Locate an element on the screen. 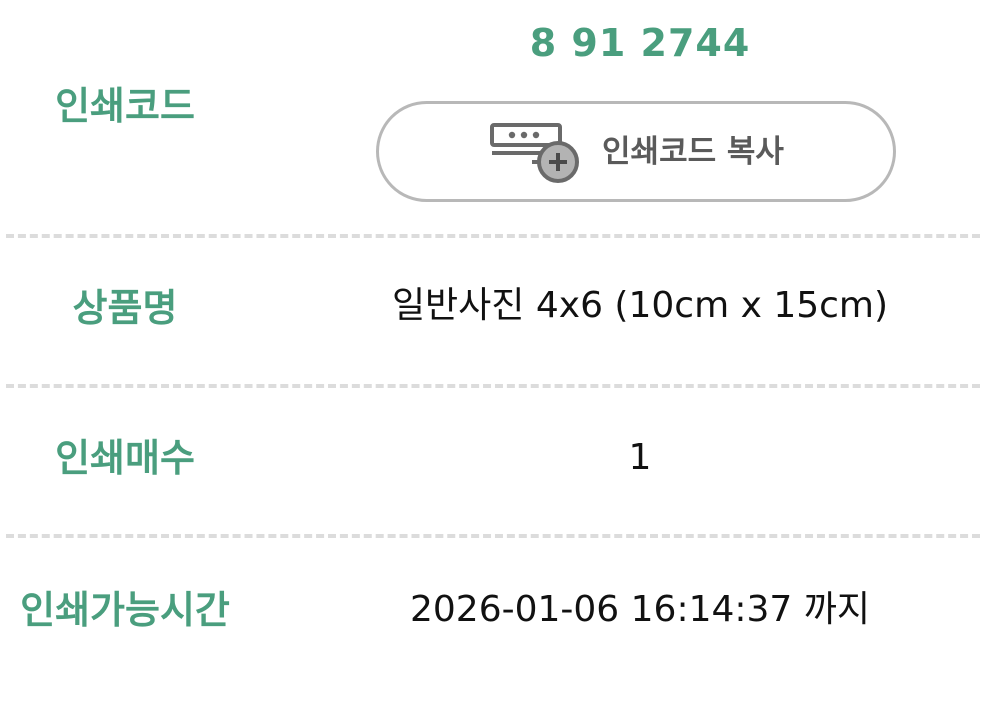 This screenshot has width=1001, height=704. available-time-value: 2026-01-06 16:14:37 까지 is located at coordinates (640, 609).